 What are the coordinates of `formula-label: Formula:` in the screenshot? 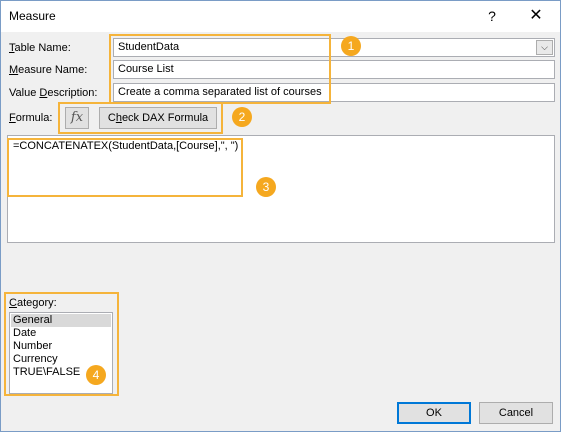 It's located at (31, 118).